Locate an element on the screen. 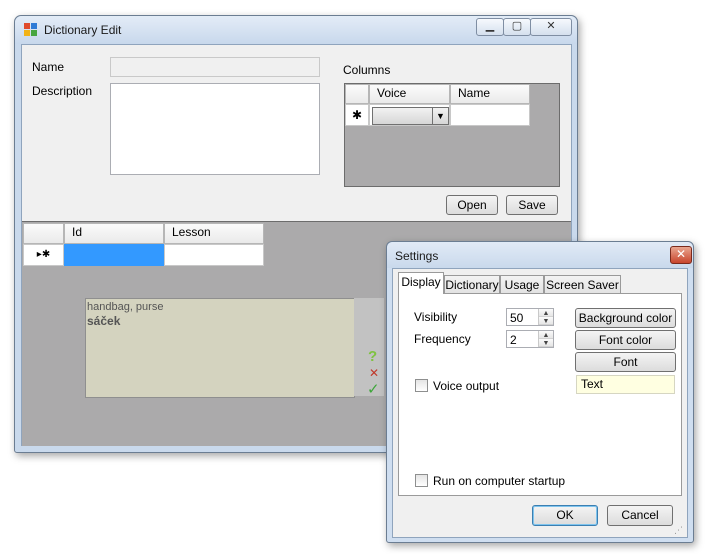 This screenshot has height=554, width=708. background-color-button: Background color is located at coordinates (625, 318).